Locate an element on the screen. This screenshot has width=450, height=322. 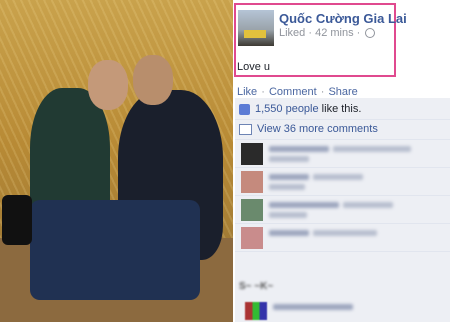
photo-person-woman-head is located at coordinates (108, 85).